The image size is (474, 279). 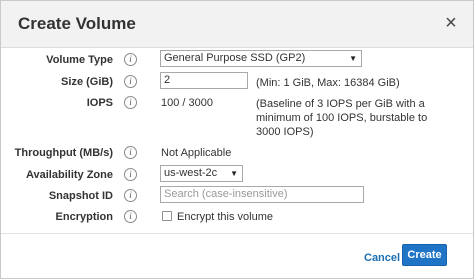 I want to click on create-button: Create, so click(x=424, y=255).